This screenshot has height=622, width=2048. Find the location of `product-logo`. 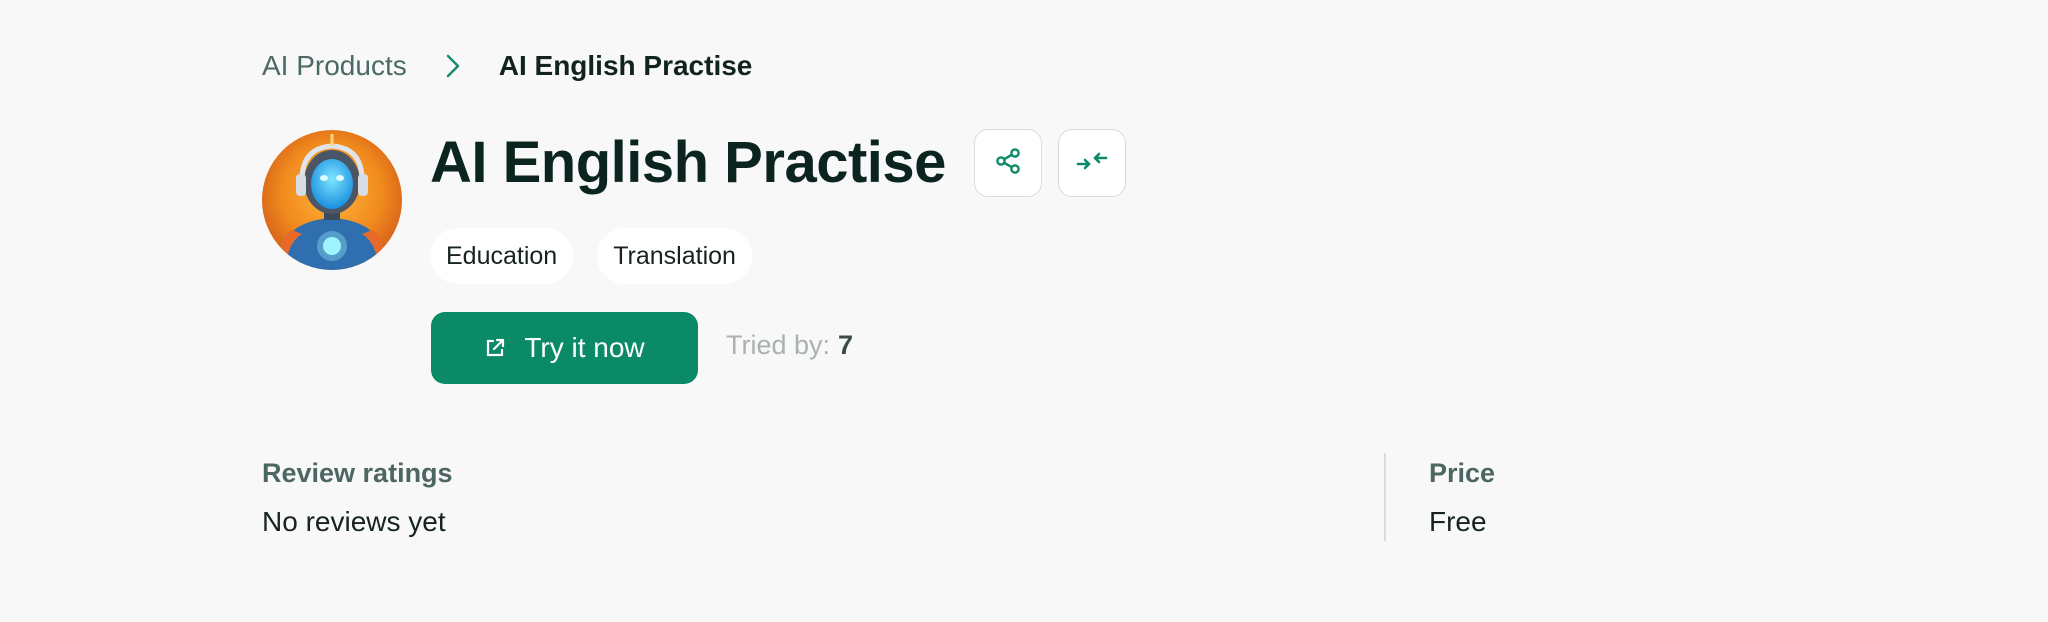

product-logo is located at coordinates (332, 200).